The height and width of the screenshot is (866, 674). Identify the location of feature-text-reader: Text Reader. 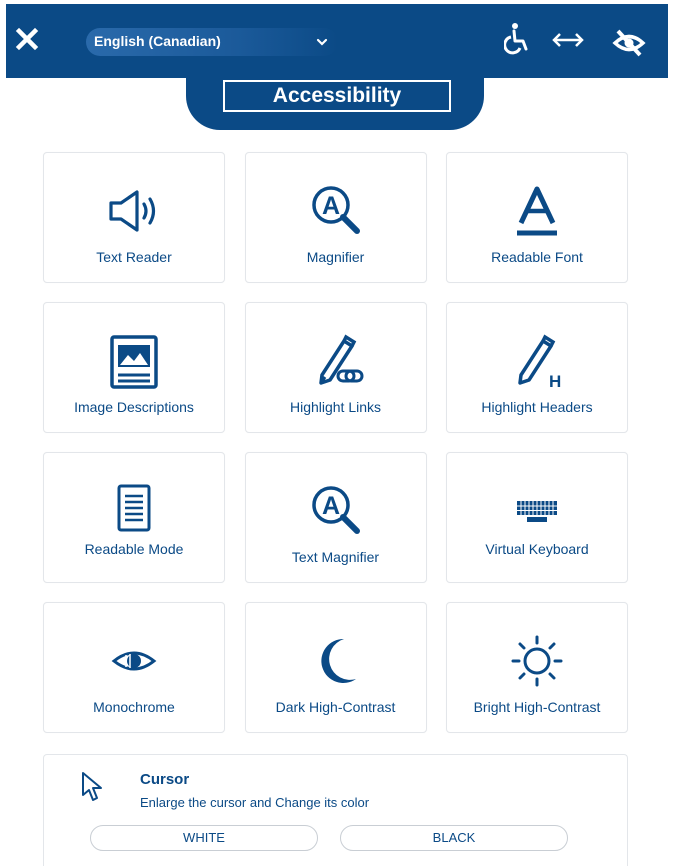
(134, 217).